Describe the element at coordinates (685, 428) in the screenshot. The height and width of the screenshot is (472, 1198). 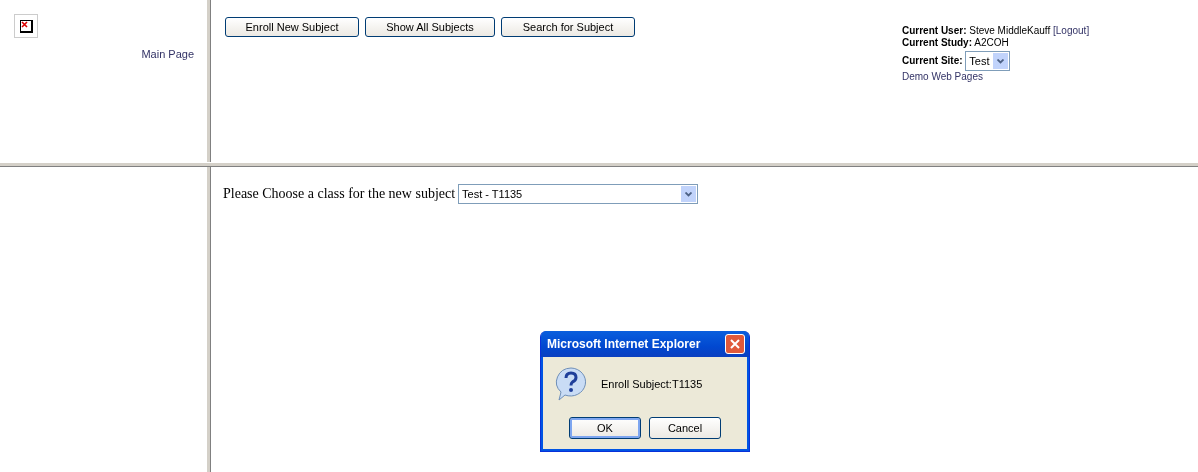
I see `dialog-button: Cancel` at that location.